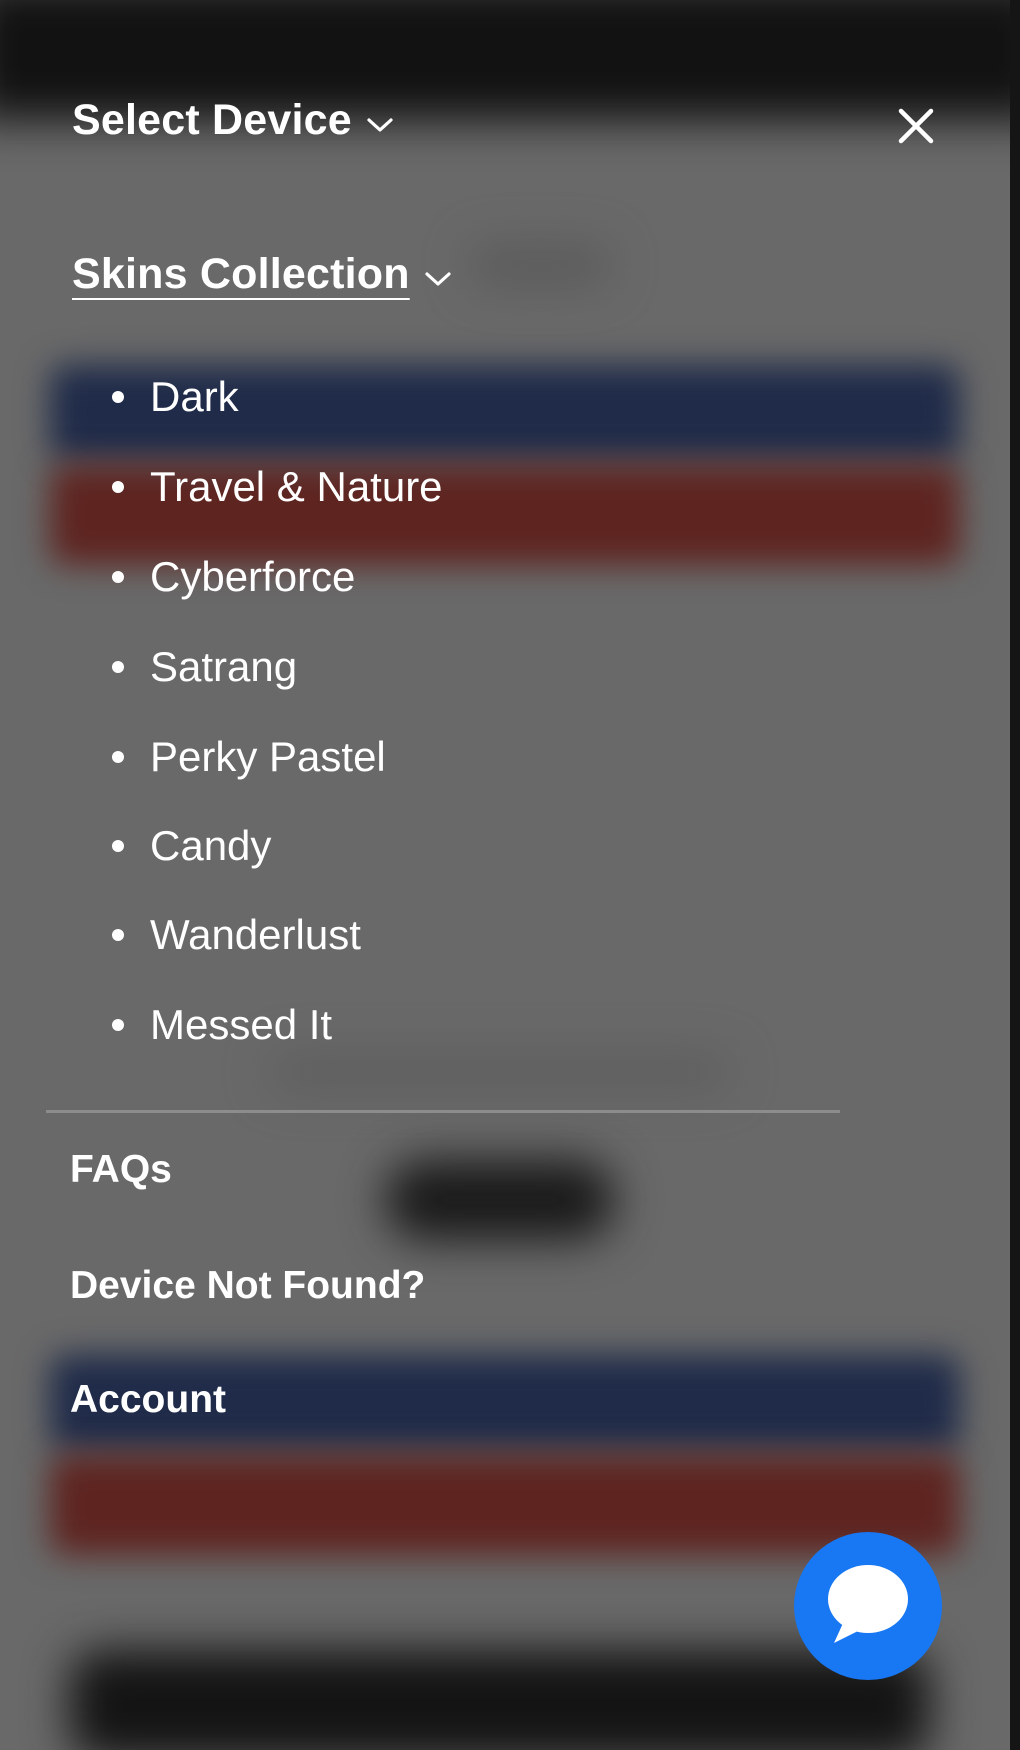  I want to click on chat-bubble-icon, so click(868, 1606).